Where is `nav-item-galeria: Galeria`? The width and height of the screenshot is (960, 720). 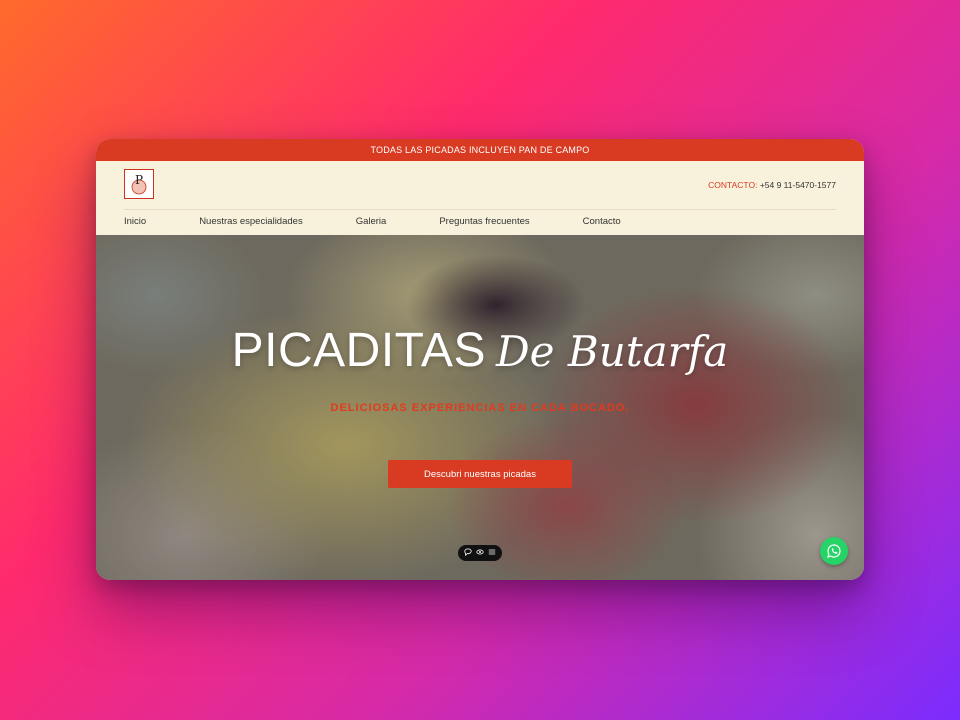 nav-item-galeria: Galeria is located at coordinates (371, 221).